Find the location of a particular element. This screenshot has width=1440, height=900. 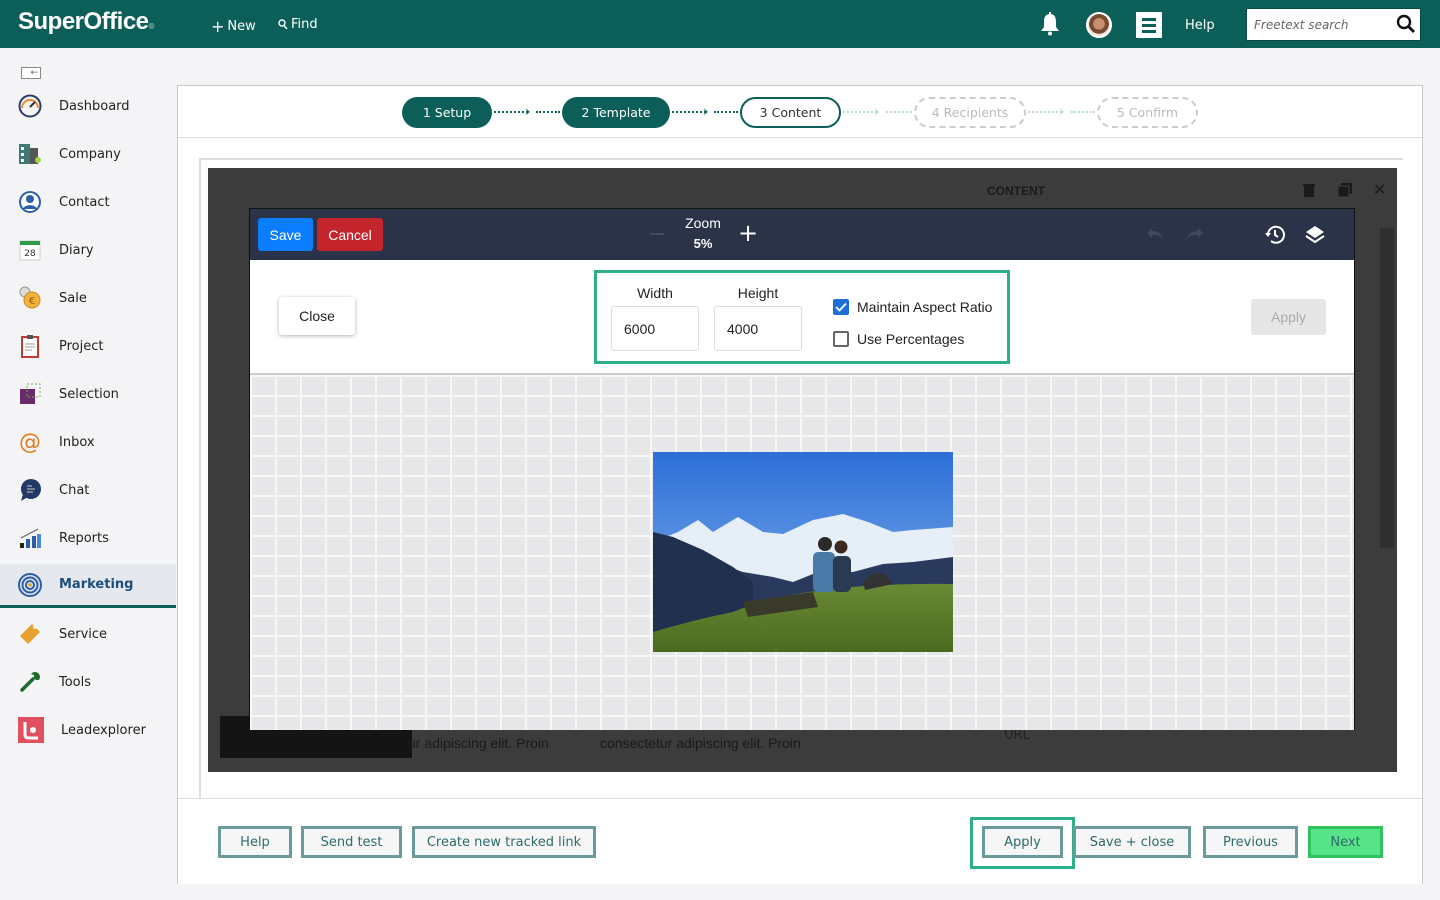

svg-text: 28 is located at coordinates (30, 254).